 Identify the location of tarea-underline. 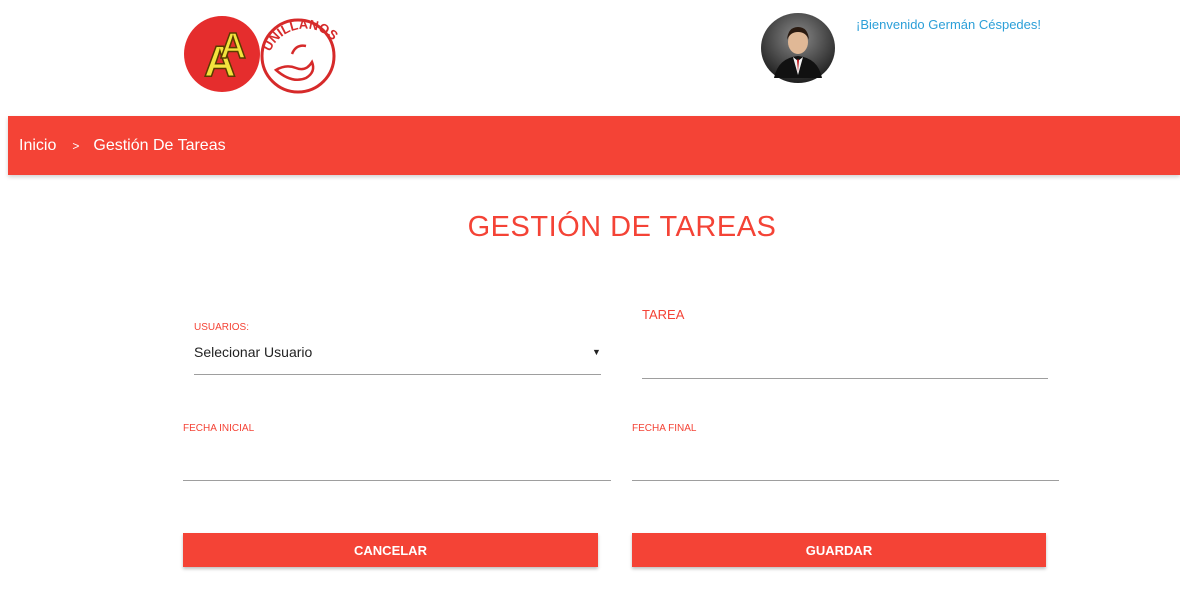
(845, 378).